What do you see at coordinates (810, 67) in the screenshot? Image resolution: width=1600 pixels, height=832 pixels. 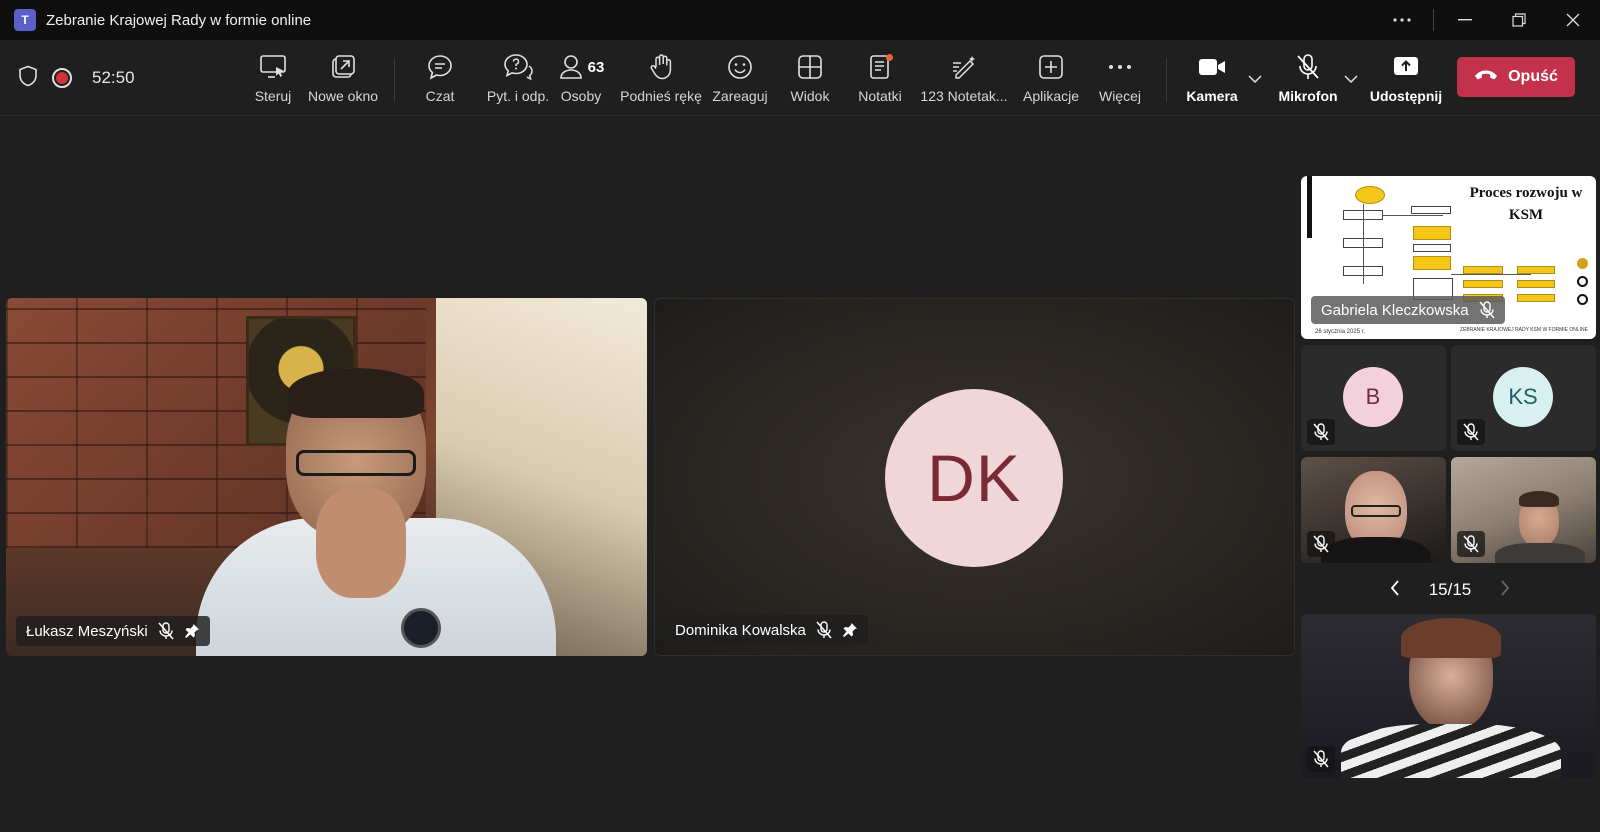 I see `view-icon` at bounding box center [810, 67].